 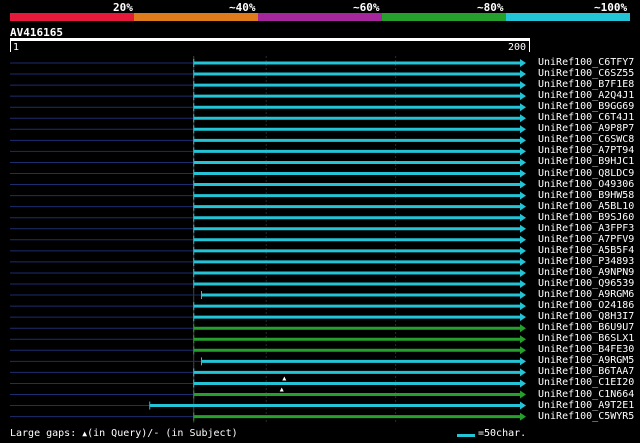 What do you see at coordinates (586, 250) in the screenshot?
I see `hit-label: UniRef100_A5B5F4` at bounding box center [586, 250].